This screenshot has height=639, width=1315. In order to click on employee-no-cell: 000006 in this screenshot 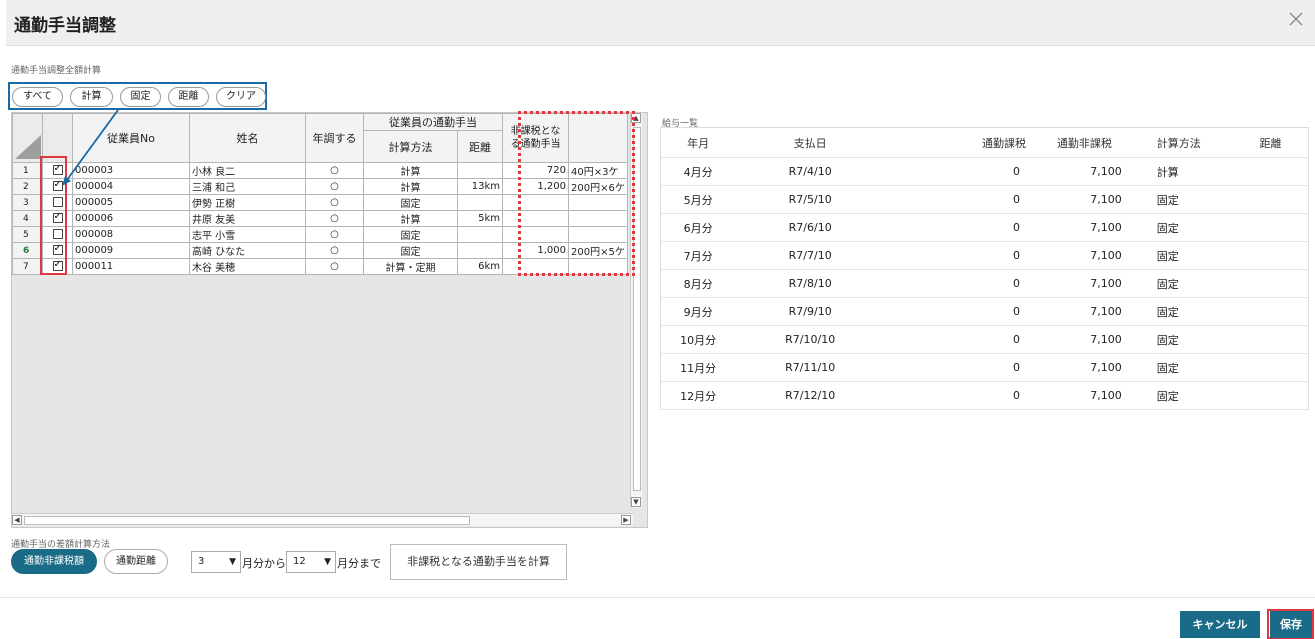, I will do `click(131, 218)`.